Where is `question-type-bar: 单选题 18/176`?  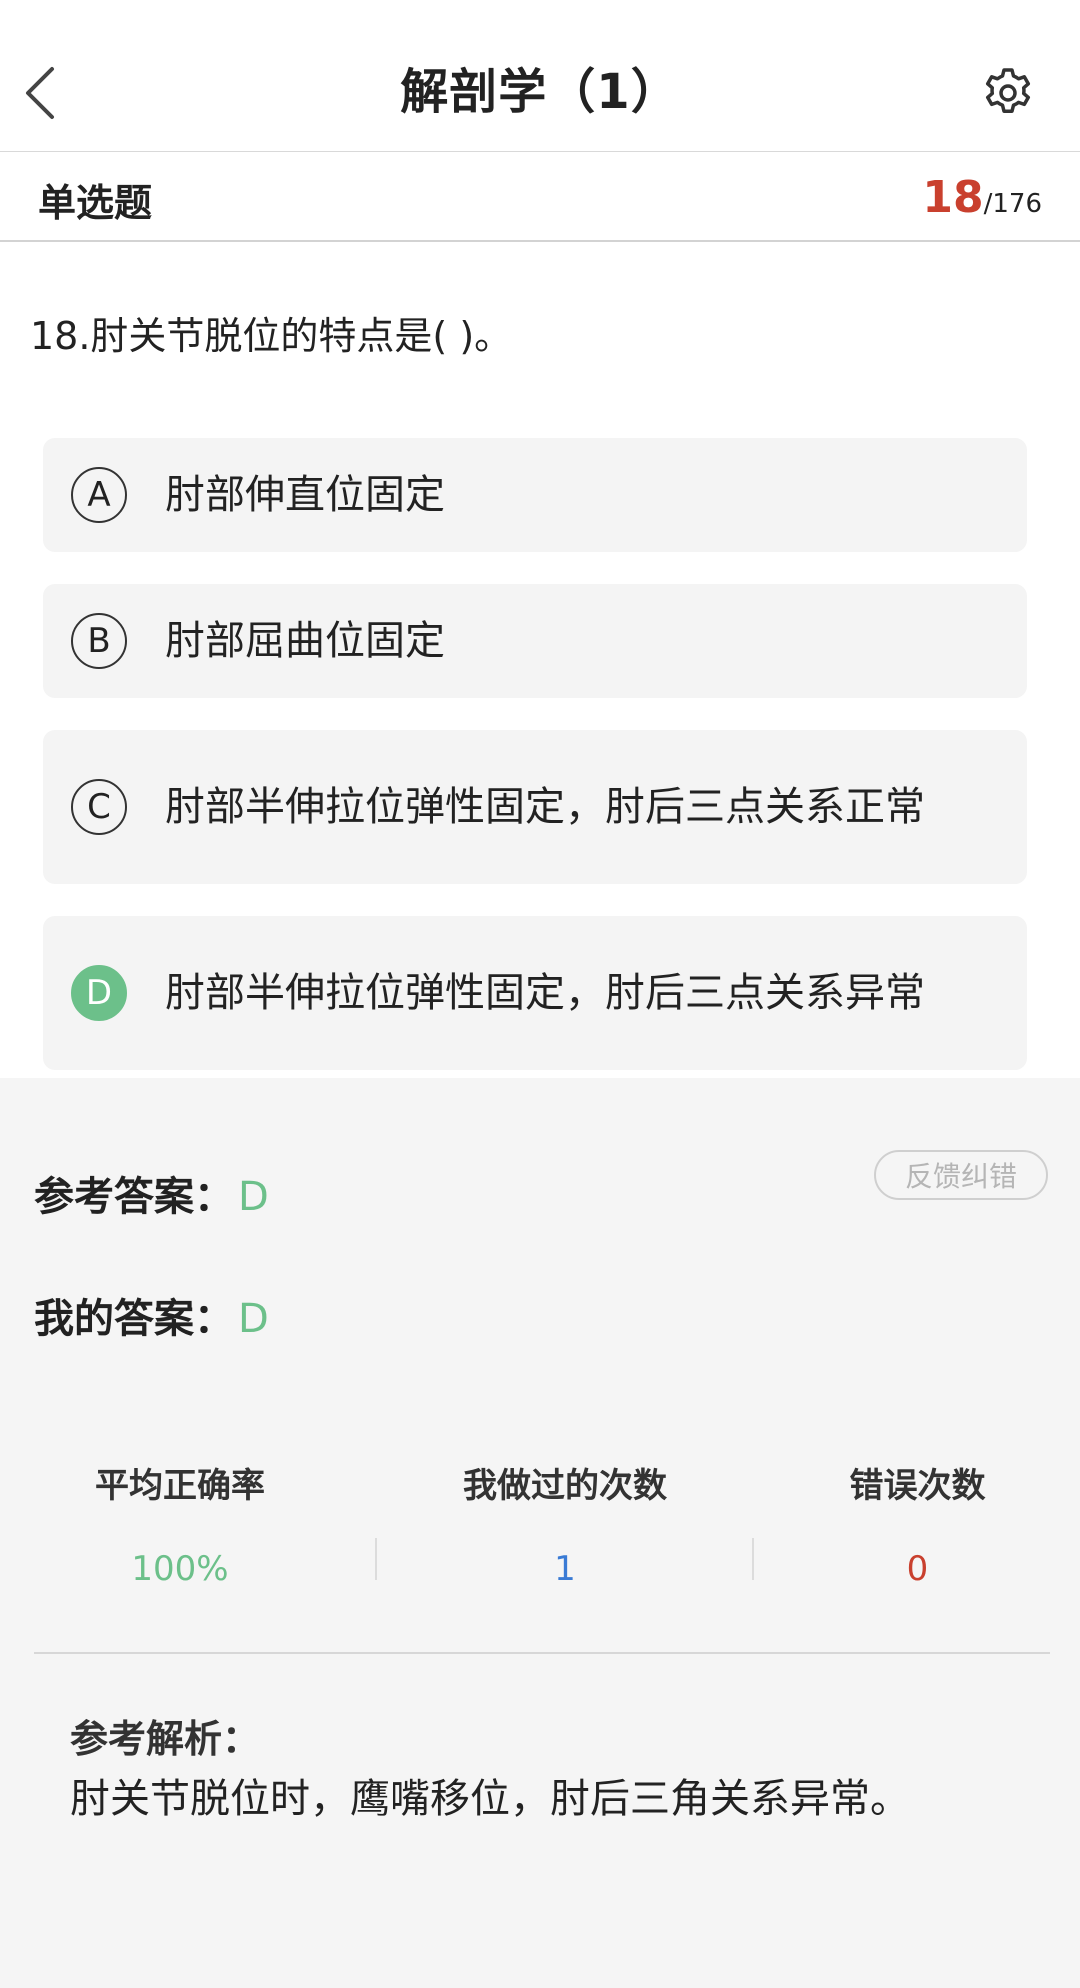 question-type-bar: 单选题 18/176 is located at coordinates (540, 197).